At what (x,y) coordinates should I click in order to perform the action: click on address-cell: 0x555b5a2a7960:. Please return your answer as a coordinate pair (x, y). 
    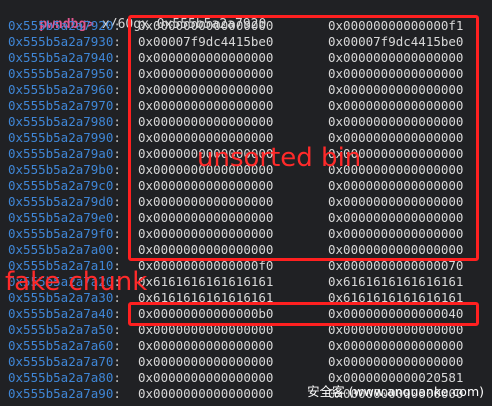
    Looking at the image, I should click on (64, 90).